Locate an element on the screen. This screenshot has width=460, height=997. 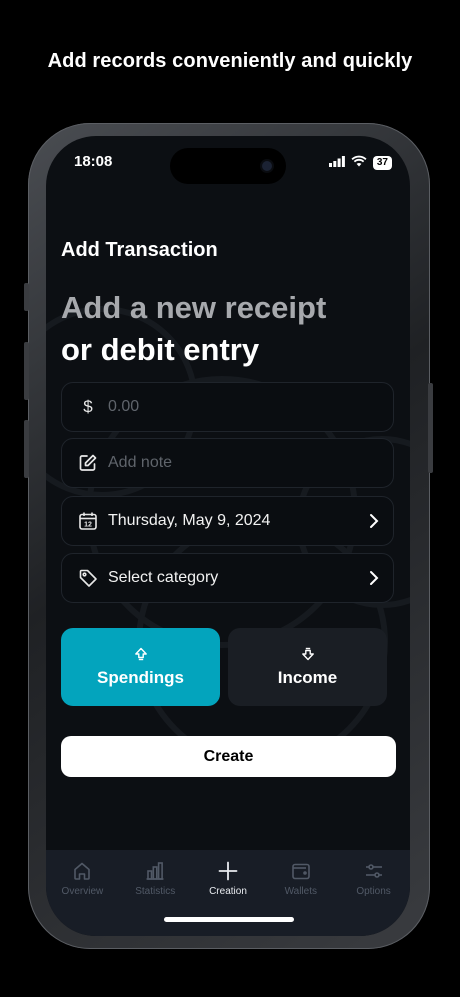
date-picker: 12 Thursday, May 9, 2024 is located at coordinates (227, 521).